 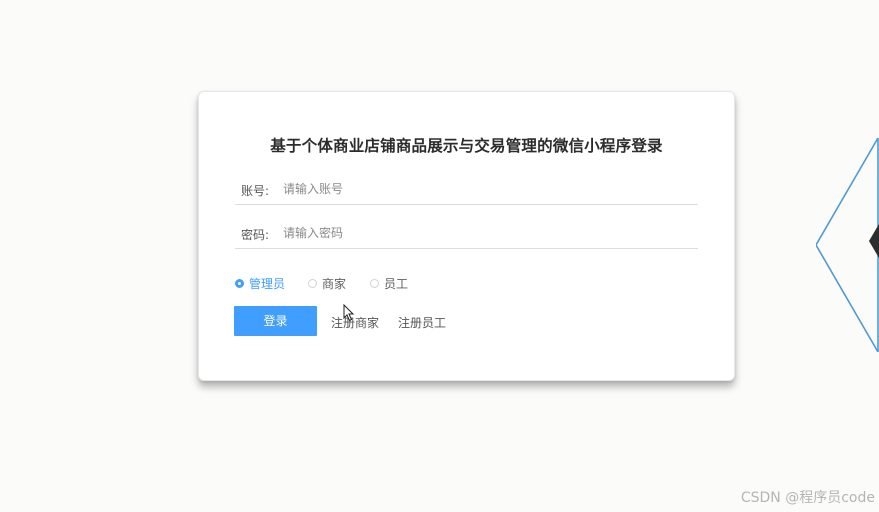 What do you see at coordinates (275, 321) in the screenshot?
I see `login-button: 登录` at bounding box center [275, 321].